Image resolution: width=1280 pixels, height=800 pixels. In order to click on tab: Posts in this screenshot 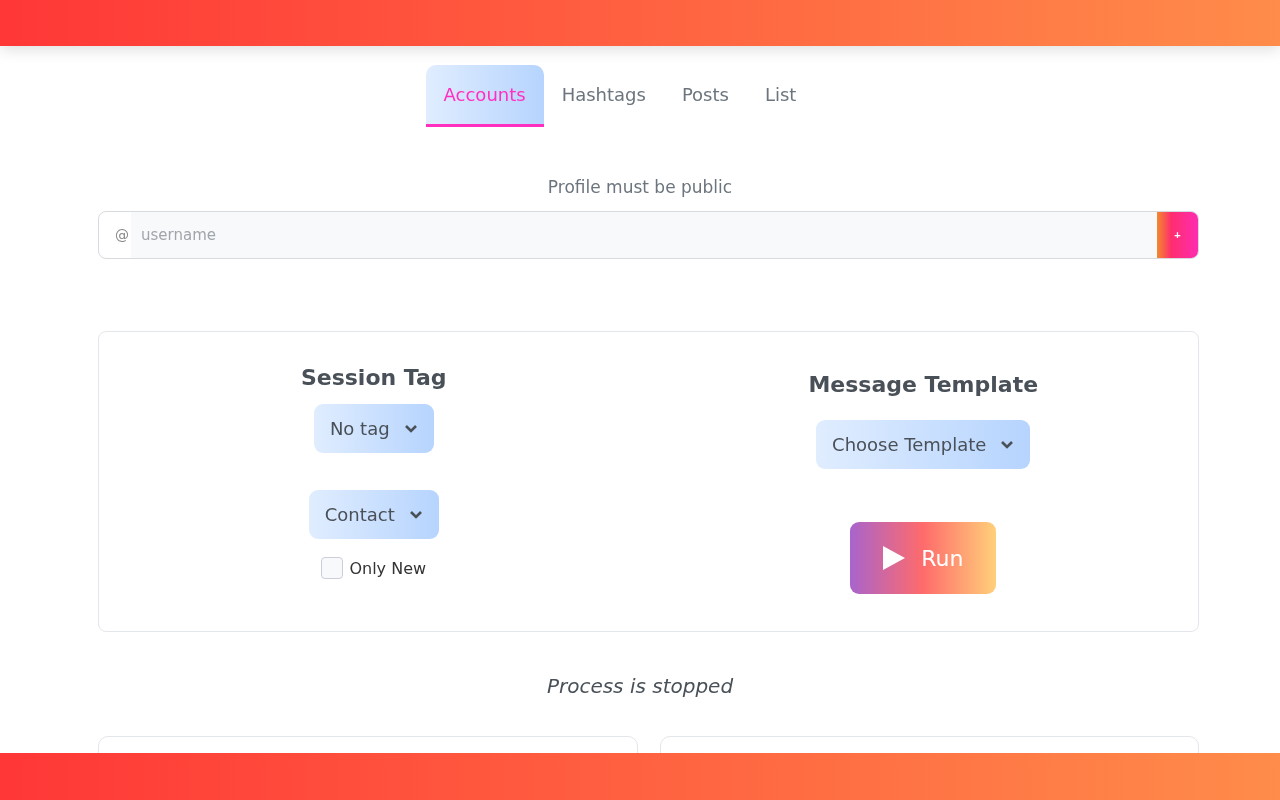, I will do `click(705, 96)`.